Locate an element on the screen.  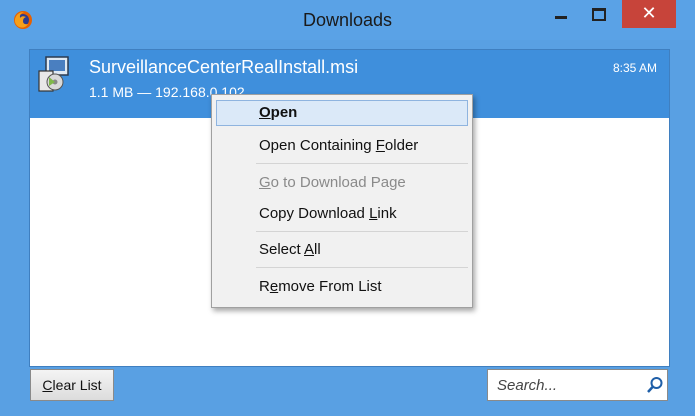
menu-label: Copy Download Link is located at coordinates (328, 213).